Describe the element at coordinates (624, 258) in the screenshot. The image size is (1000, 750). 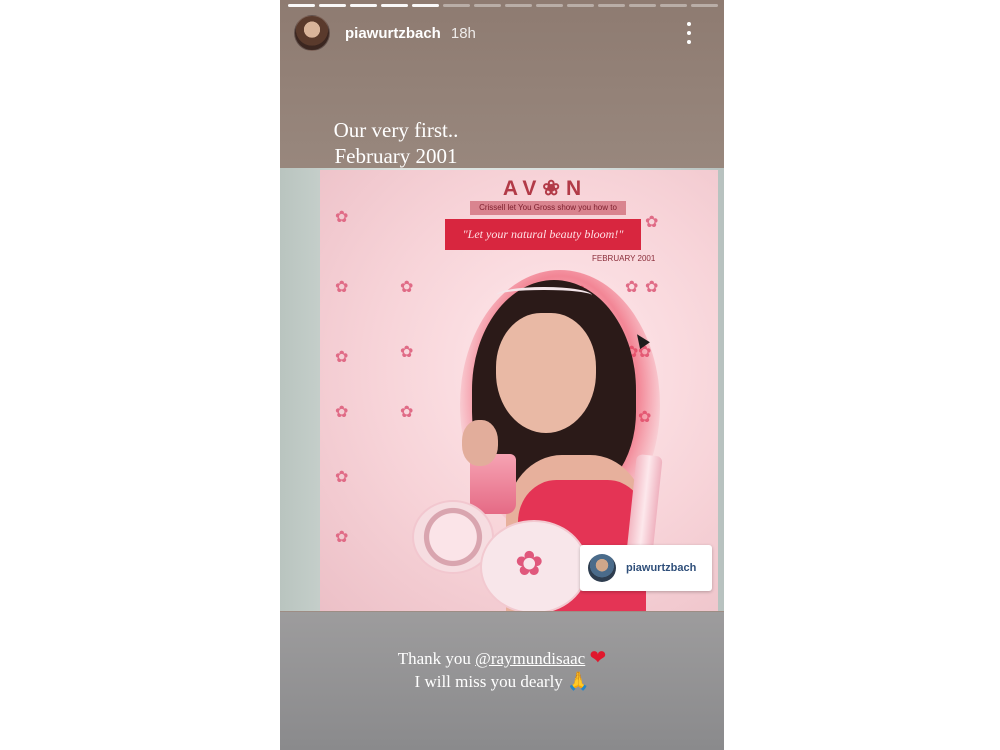
I see `poster-date: FEBRUARY 2001` at that location.